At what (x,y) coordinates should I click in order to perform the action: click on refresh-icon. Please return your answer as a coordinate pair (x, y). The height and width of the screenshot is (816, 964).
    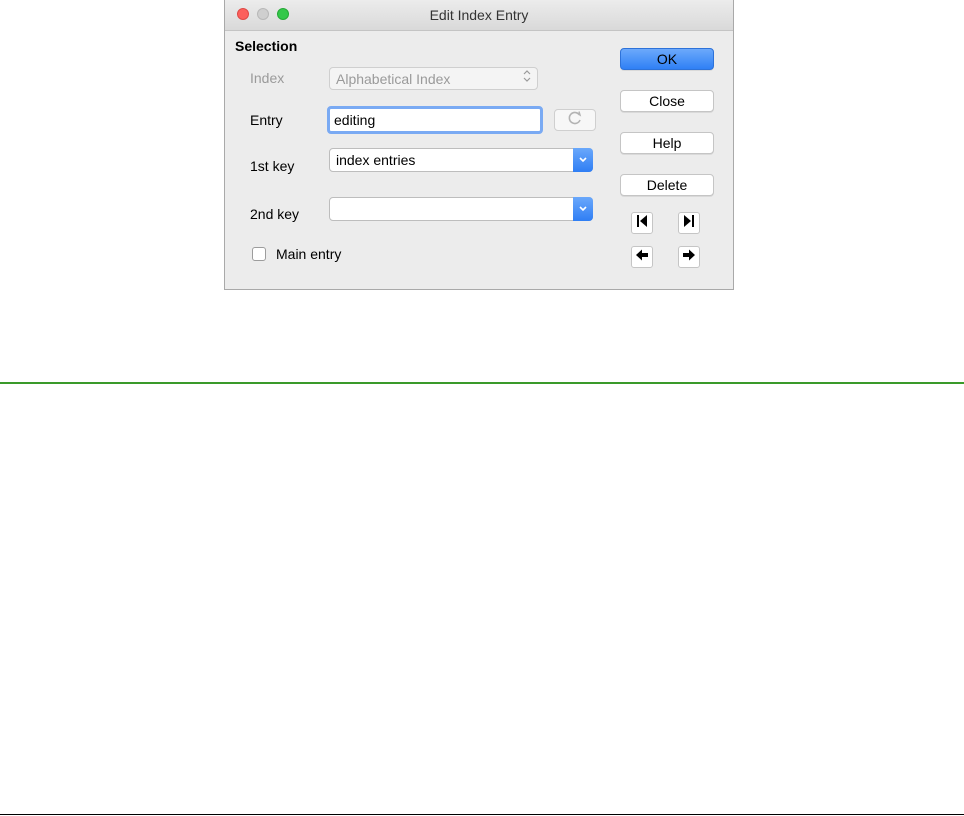
    Looking at the image, I should click on (575, 120).